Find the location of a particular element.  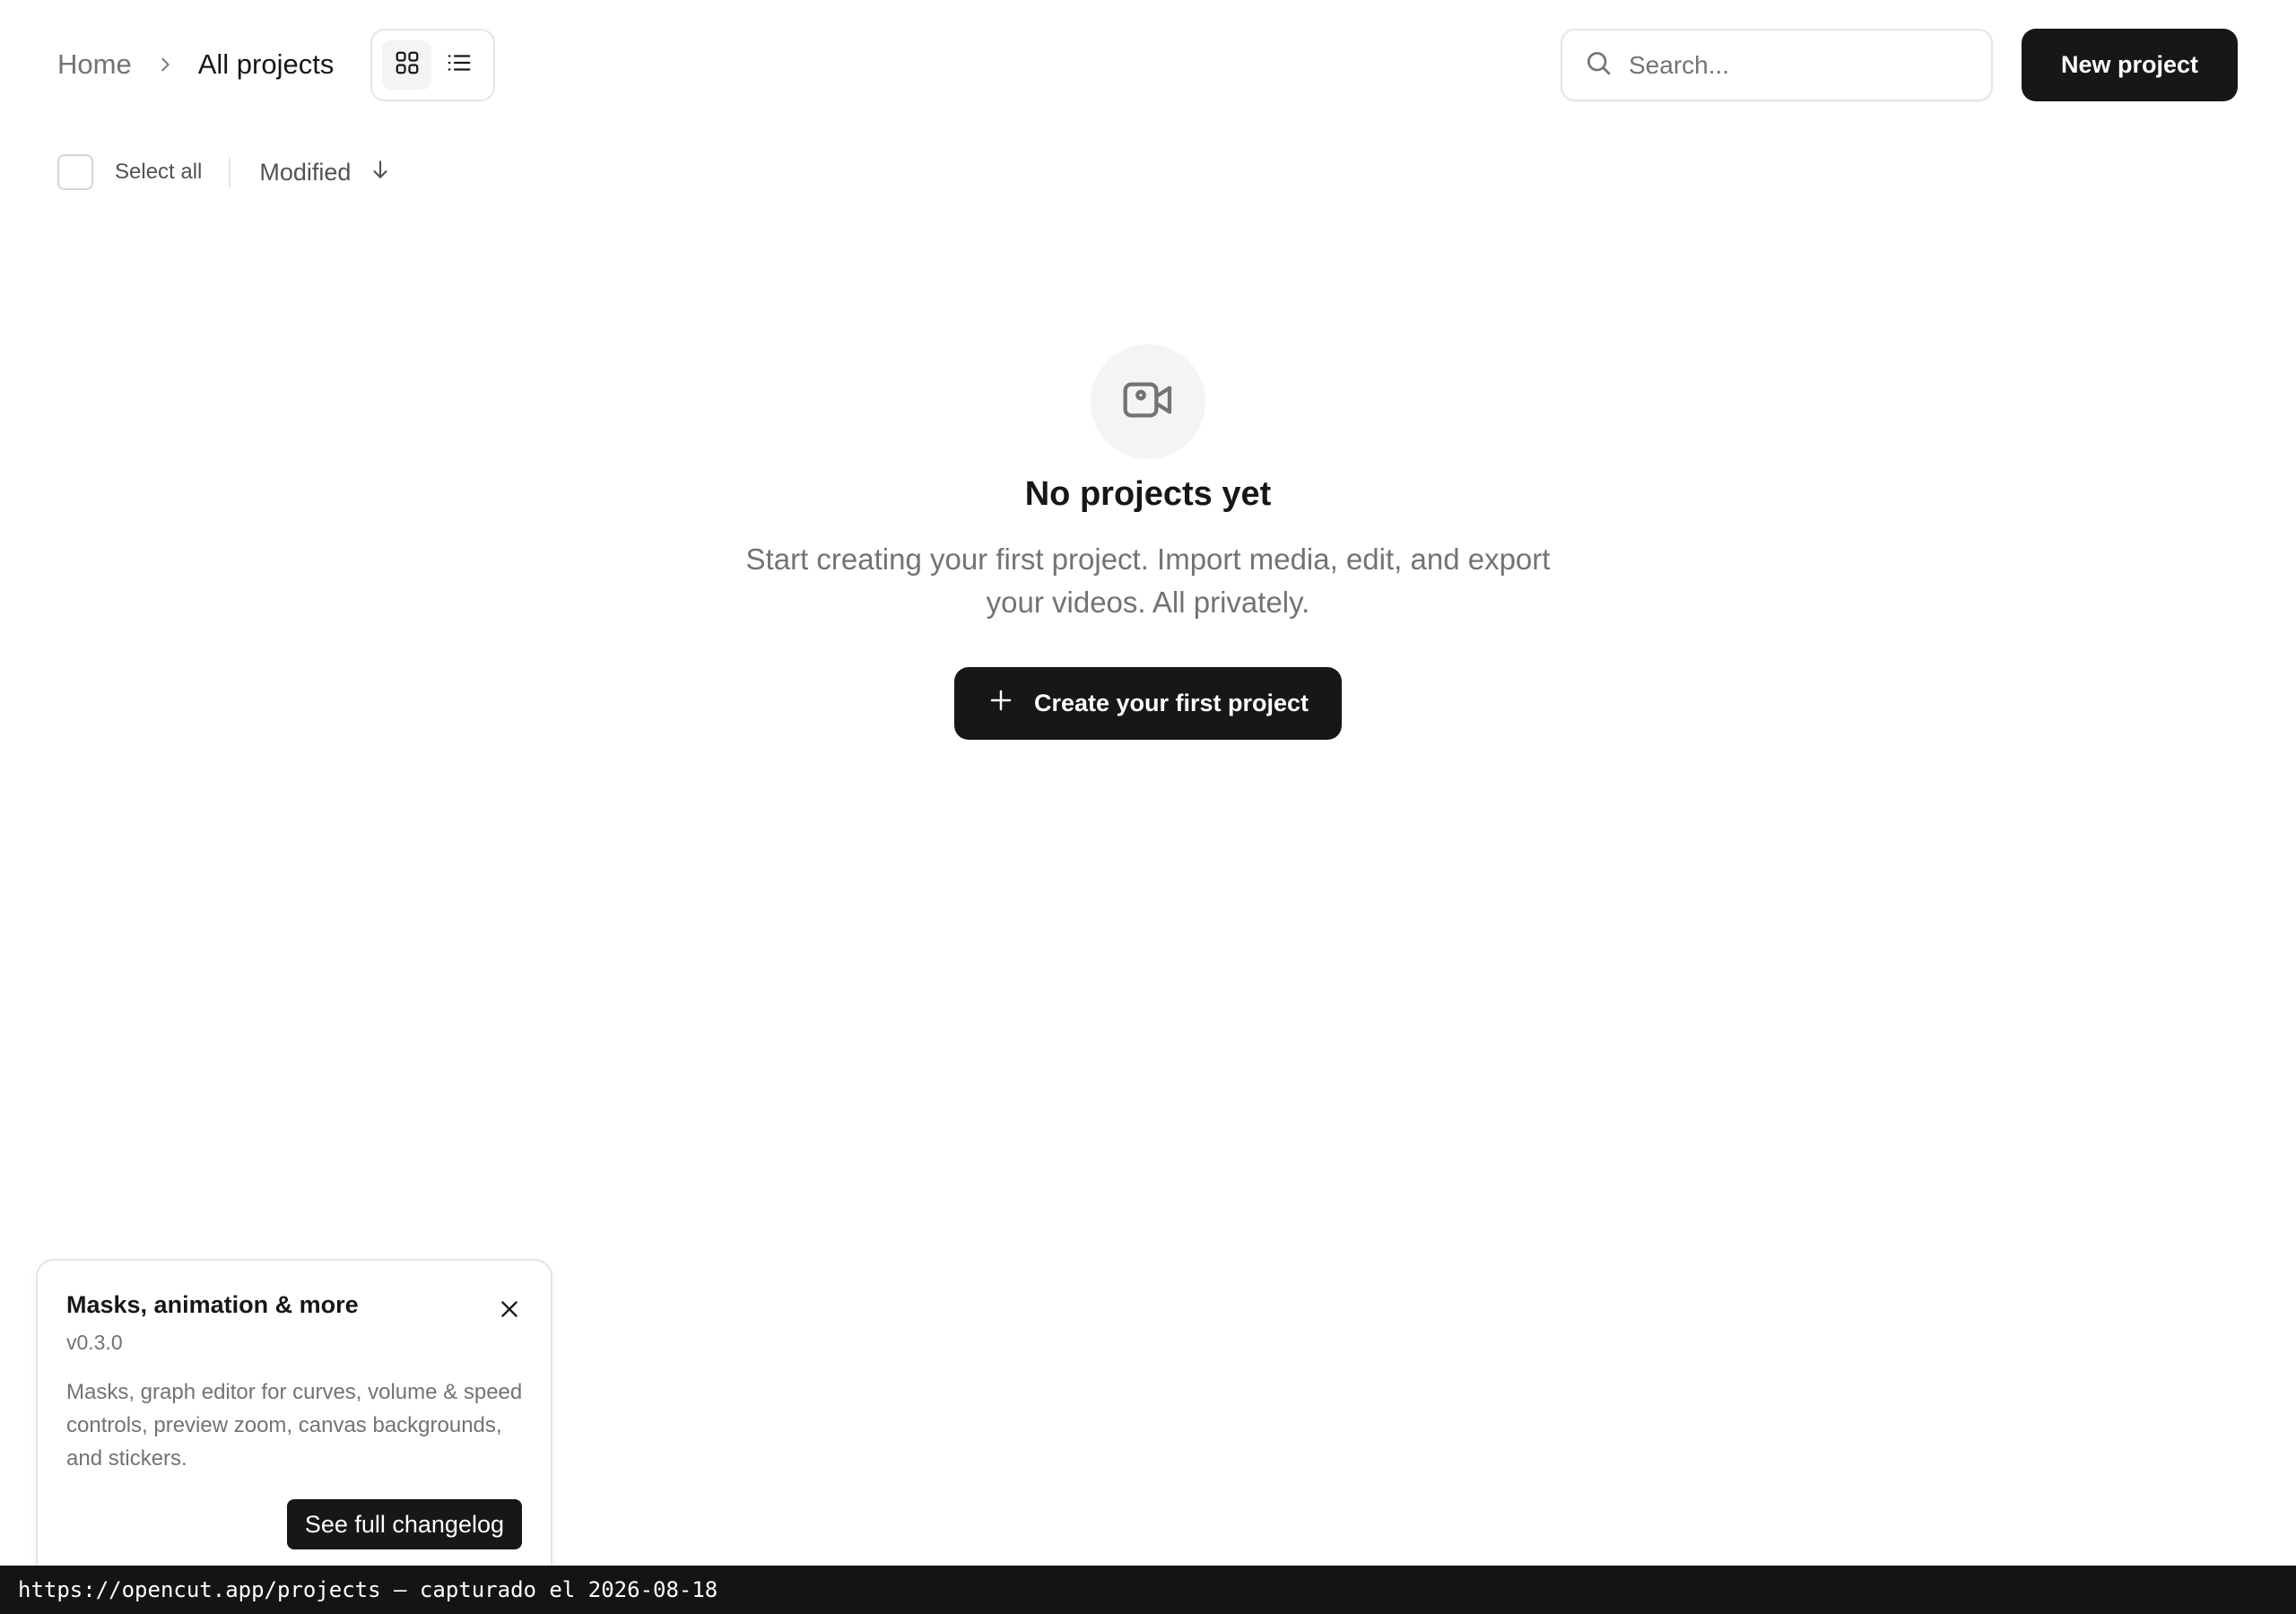

toolbar-divider is located at coordinates (230, 172).